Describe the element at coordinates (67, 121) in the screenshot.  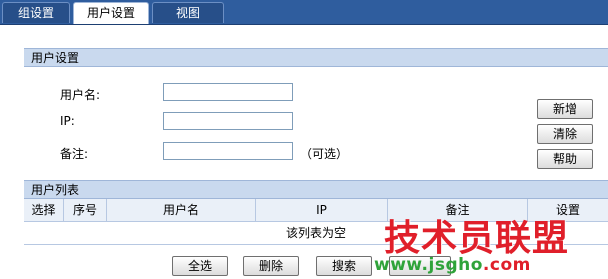
I see `ip-label: IP:` at that location.